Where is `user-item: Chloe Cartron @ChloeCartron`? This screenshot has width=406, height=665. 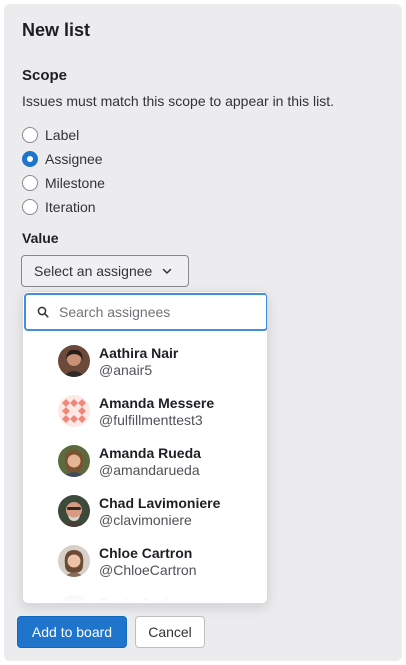 user-item: Chloe Cartron @ChloeCartron is located at coordinates (145, 561).